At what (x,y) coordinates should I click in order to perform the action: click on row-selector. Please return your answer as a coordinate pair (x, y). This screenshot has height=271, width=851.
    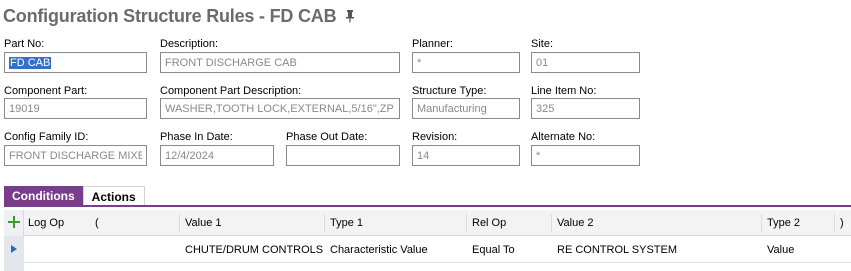
    Looking at the image, I should click on (14, 253).